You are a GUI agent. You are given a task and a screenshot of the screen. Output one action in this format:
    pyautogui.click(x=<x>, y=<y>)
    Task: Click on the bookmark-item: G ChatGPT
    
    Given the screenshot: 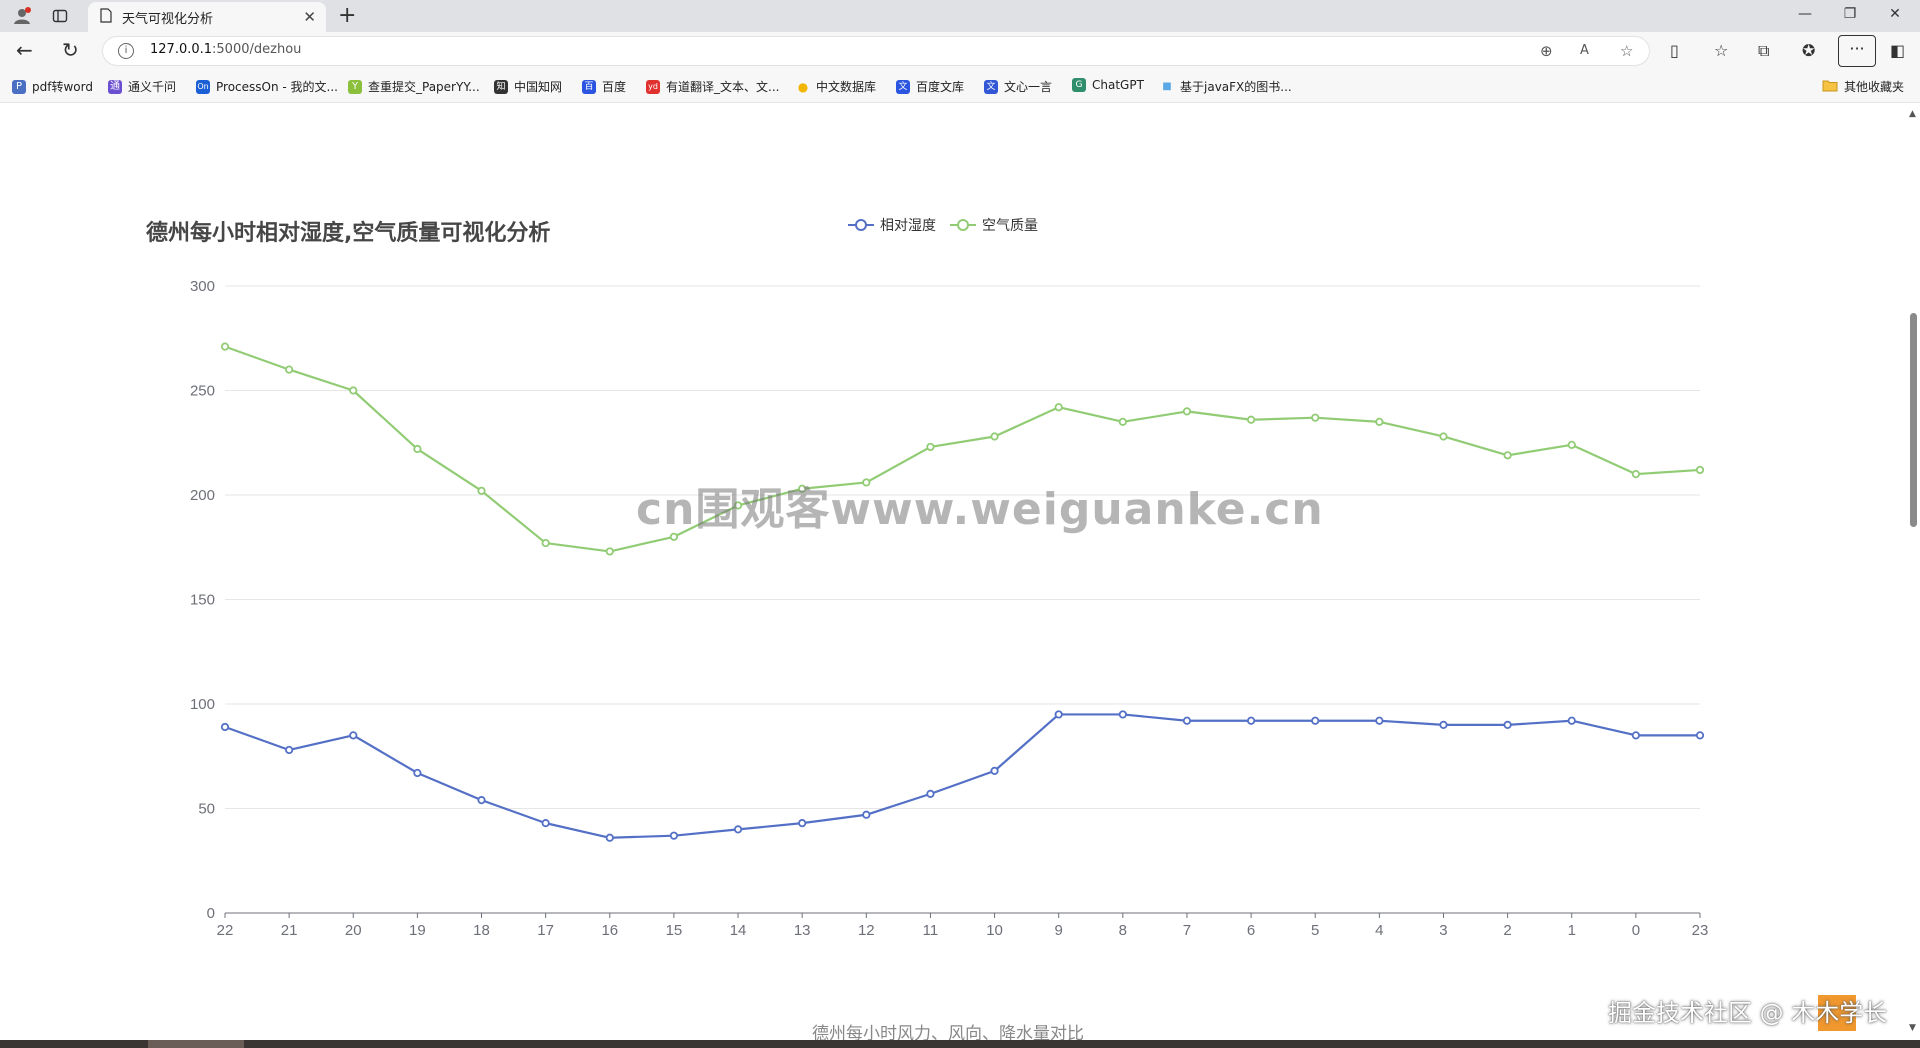 What is the action you would take?
    pyautogui.click(x=1108, y=85)
    